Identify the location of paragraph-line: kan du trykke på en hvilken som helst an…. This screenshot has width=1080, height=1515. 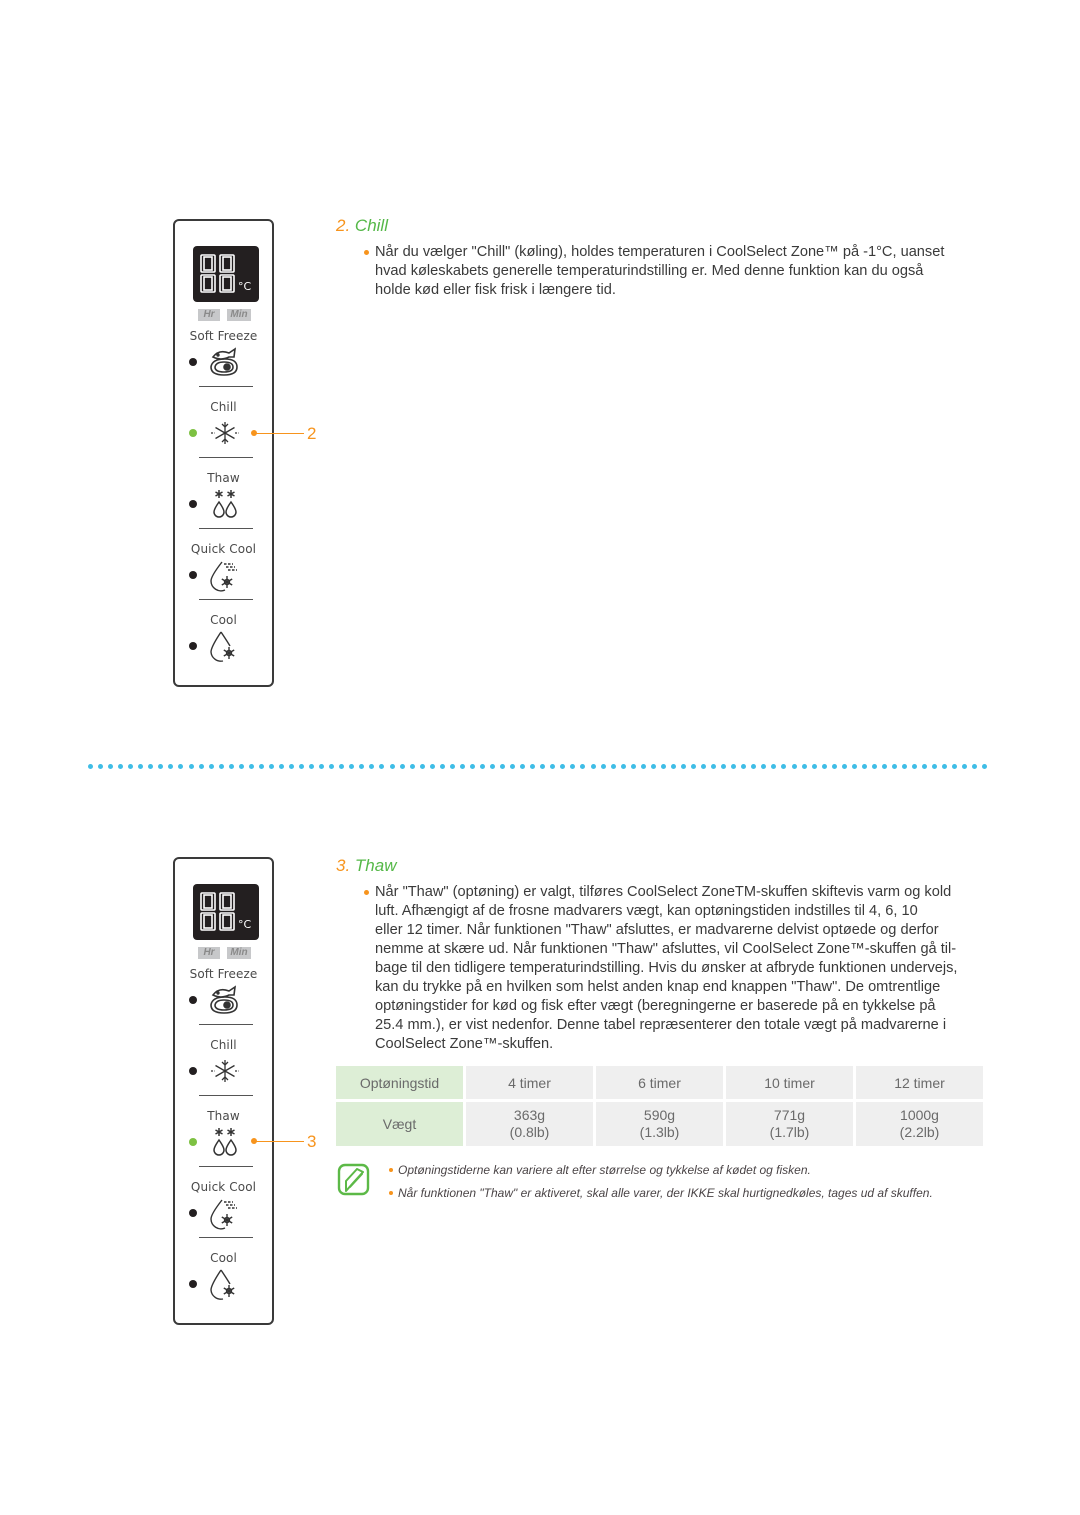
(658, 987).